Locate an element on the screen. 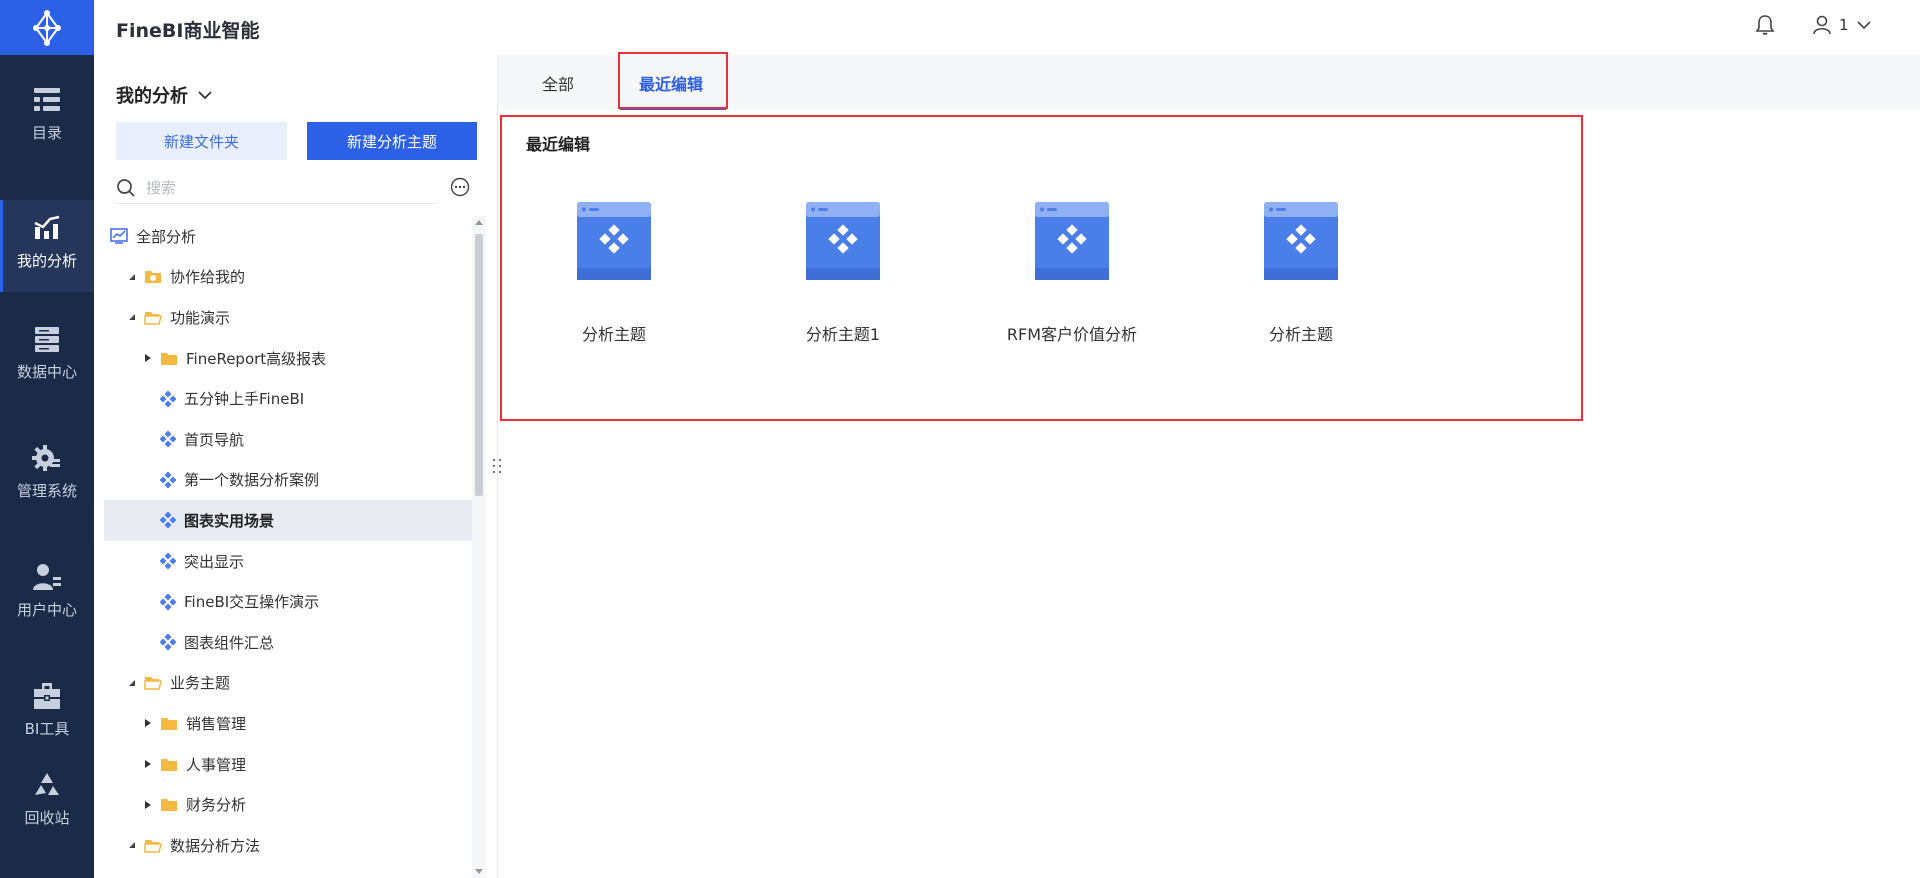  top-header: FineBI商业智能 is located at coordinates (1007, 28).